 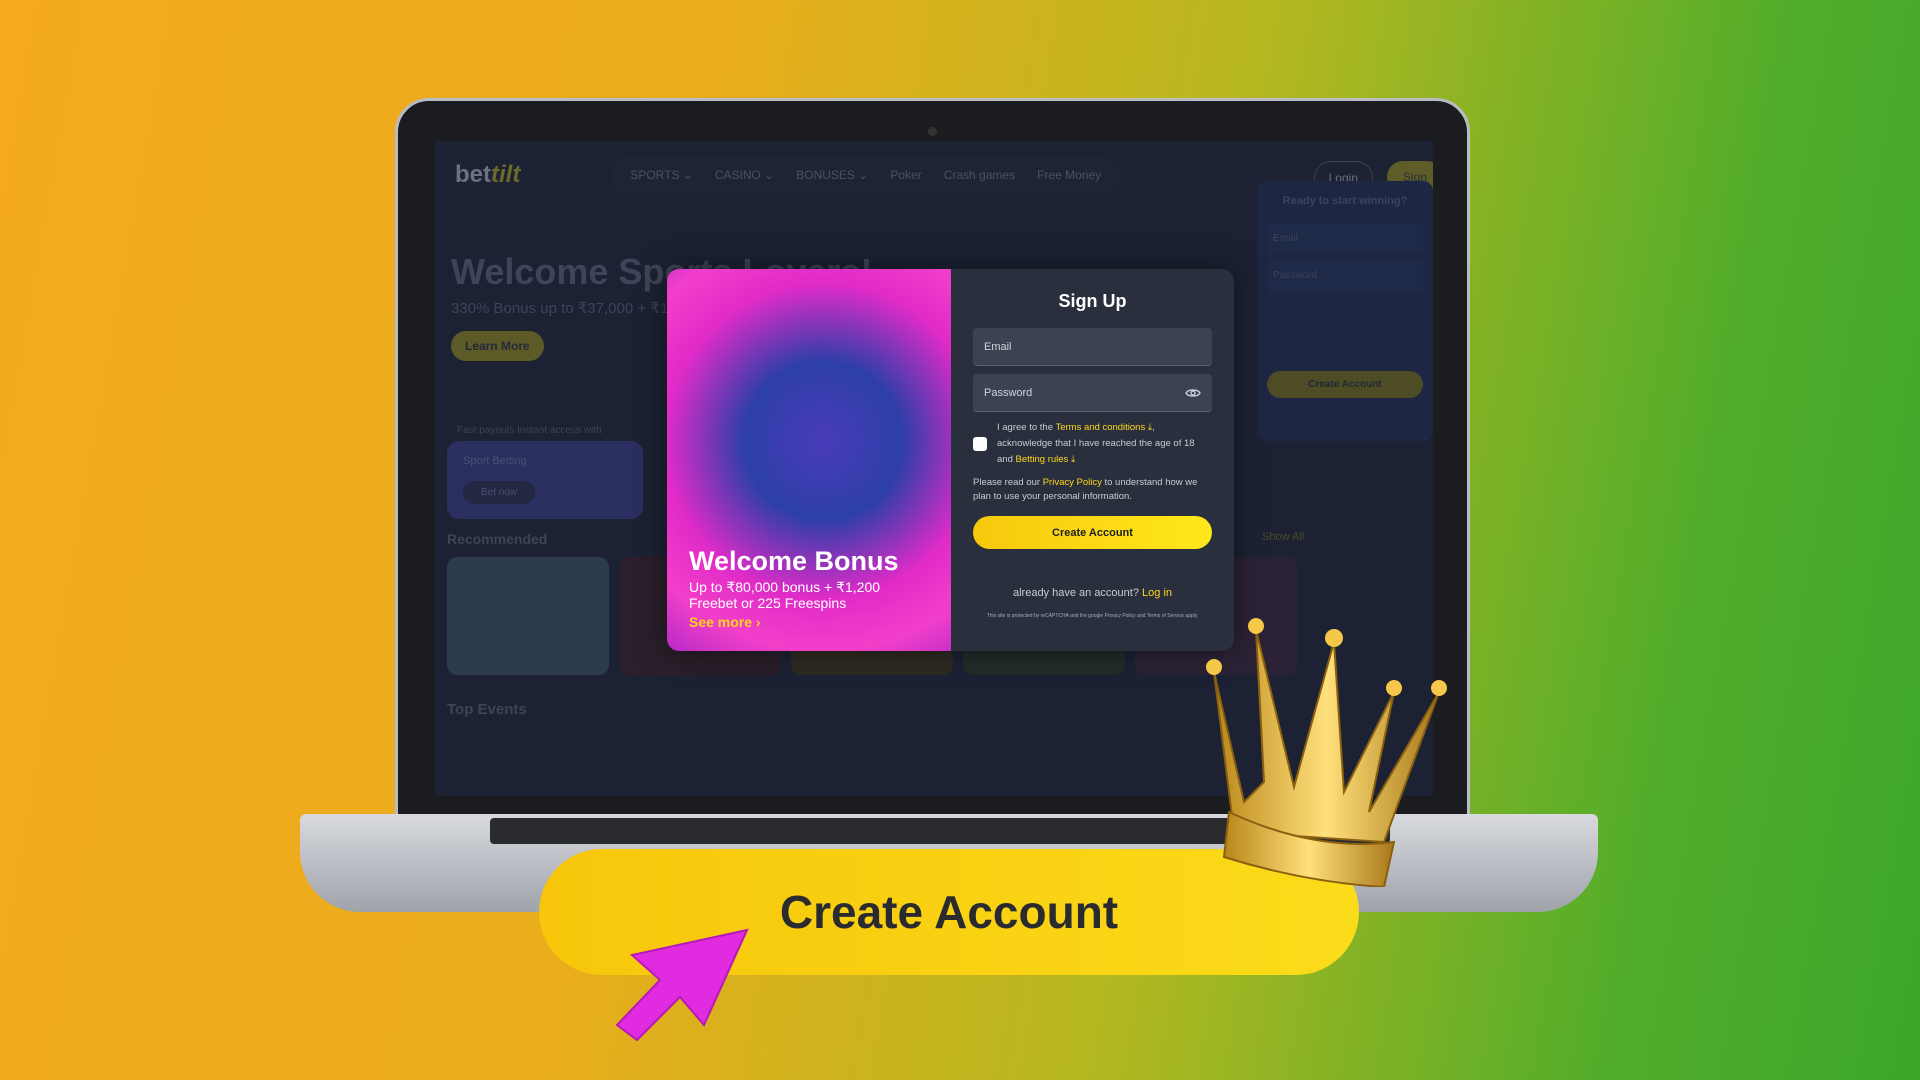 What do you see at coordinates (832, 175) in the screenshot?
I see `nav-bonuses: BONUSES ⌄` at bounding box center [832, 175].